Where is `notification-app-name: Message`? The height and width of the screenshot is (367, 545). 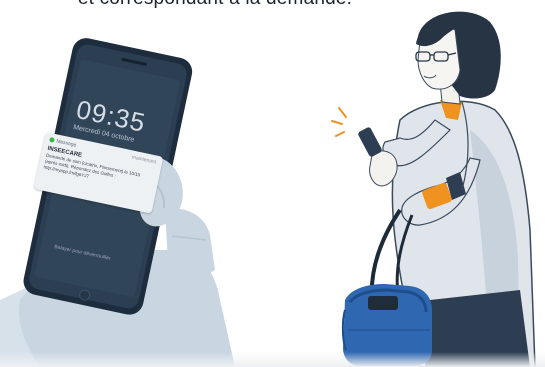
notification-app-name: Message is located at coordinates (66, 143).